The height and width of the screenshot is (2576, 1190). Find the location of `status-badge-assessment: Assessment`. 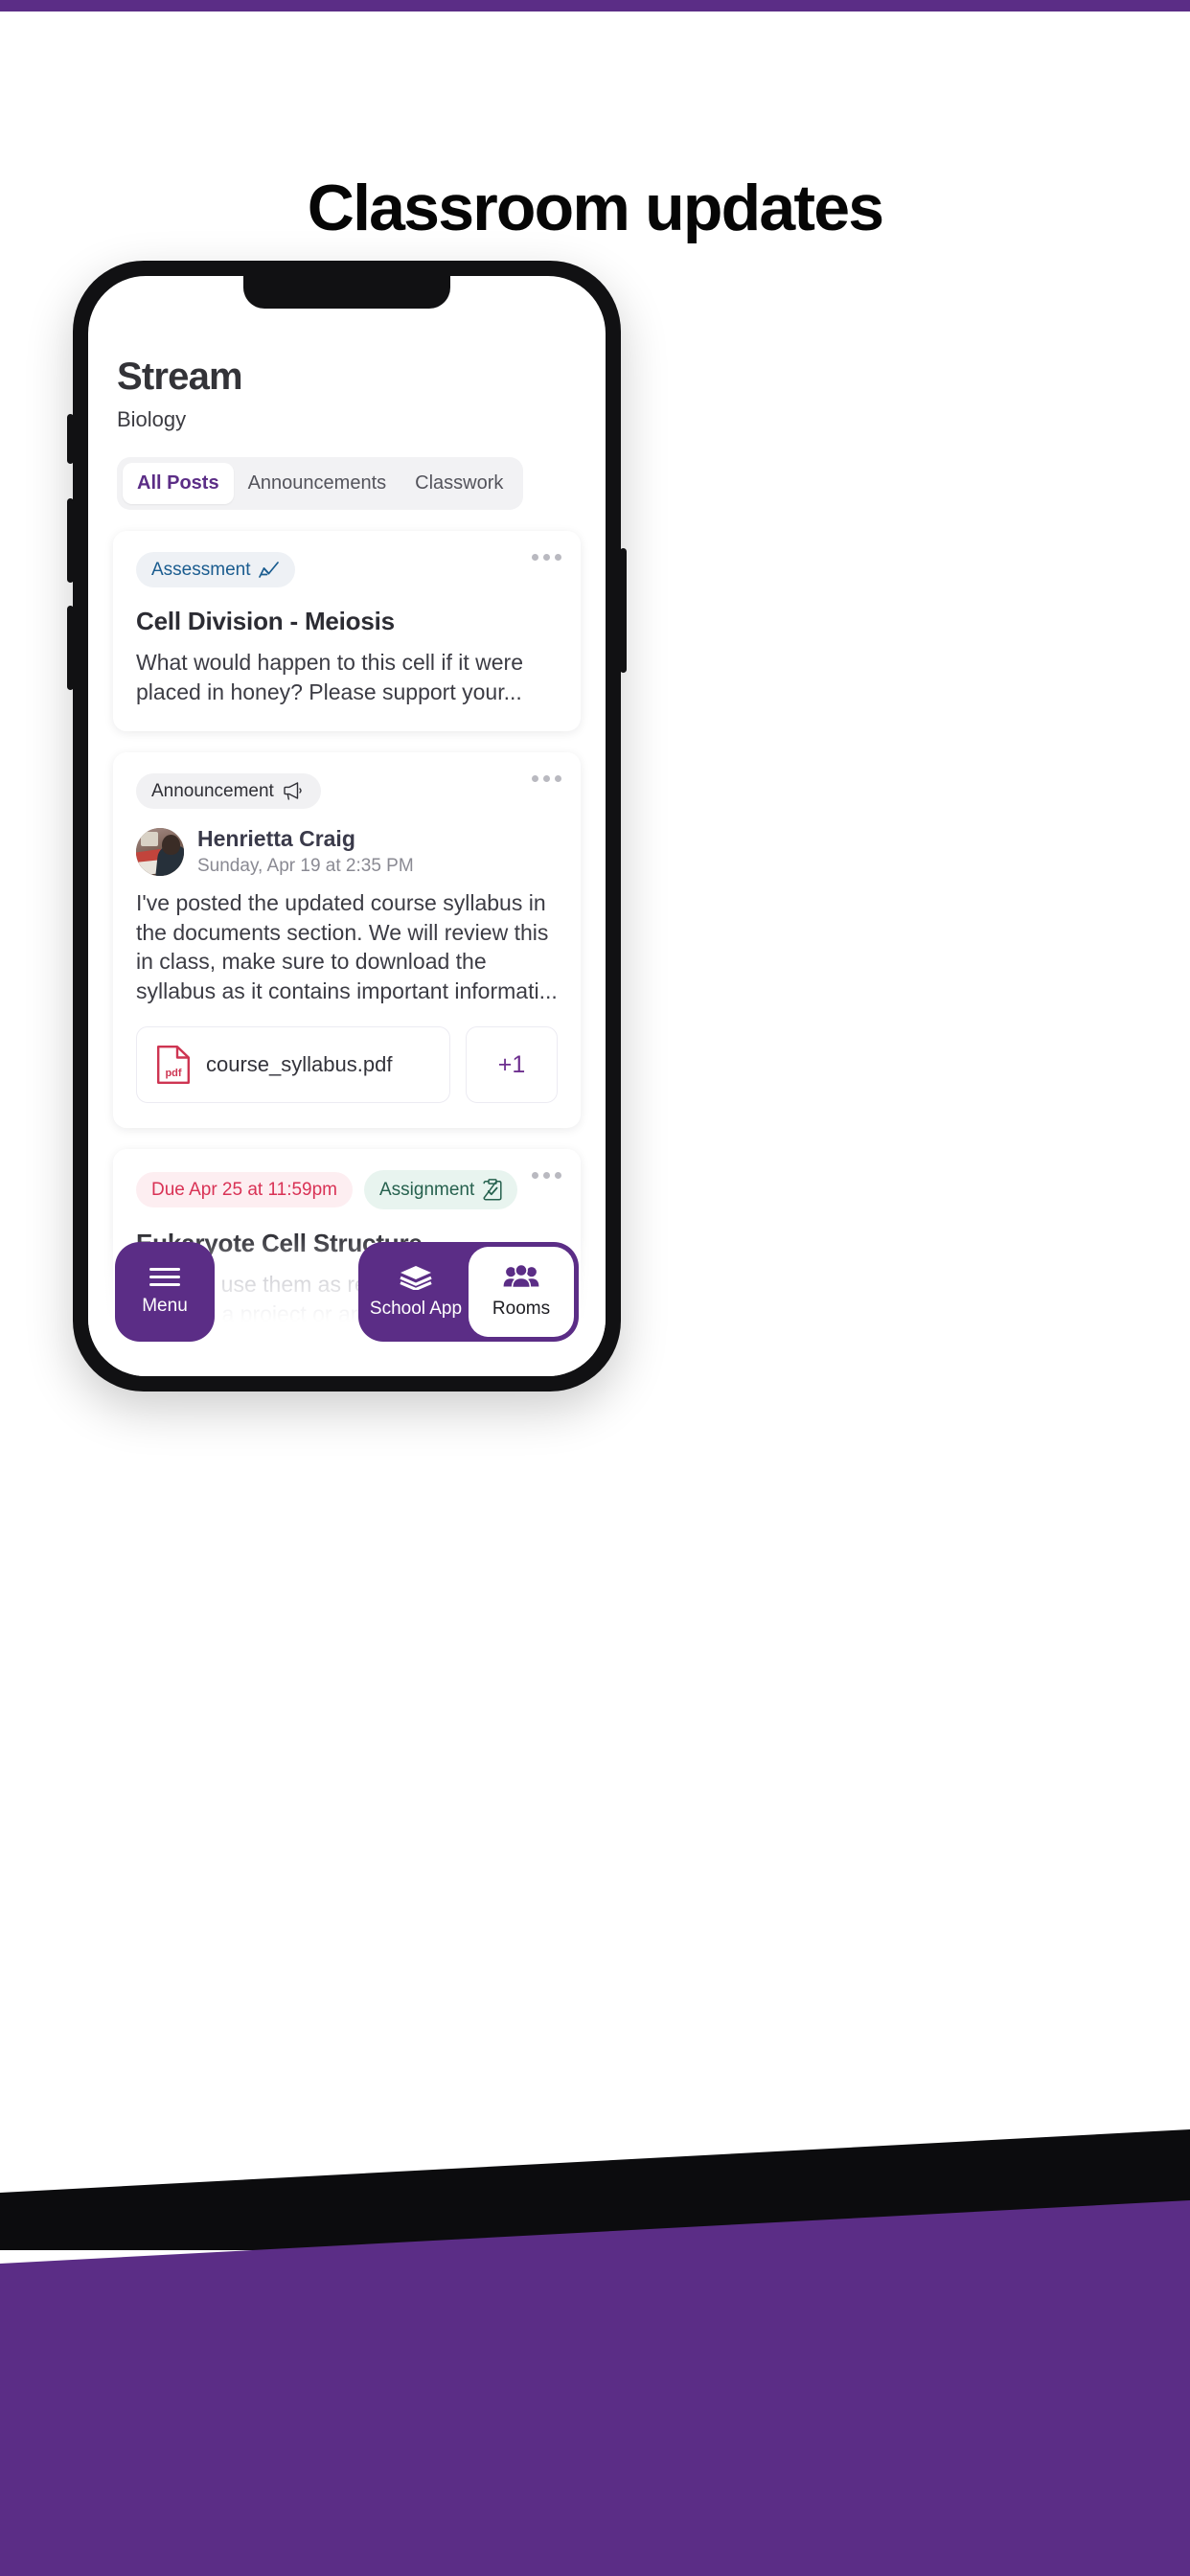

status-badge-assessment: Assessment is located at coordinates (216, 569).